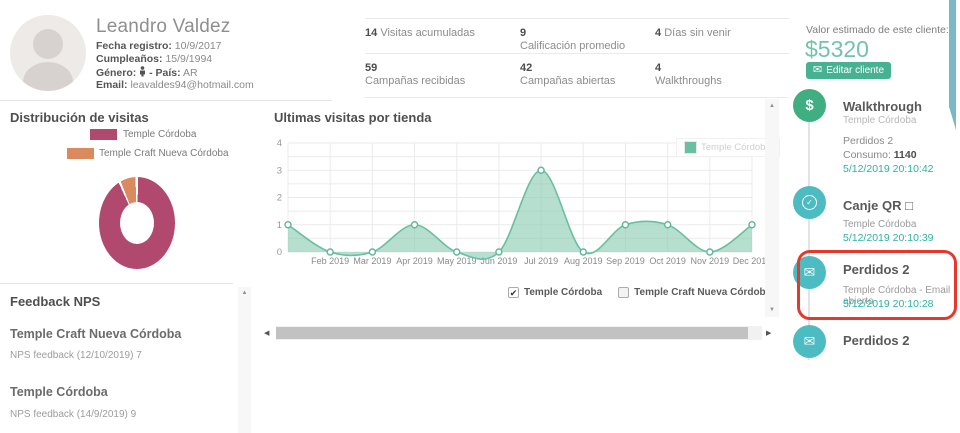  Describe the element at coordinates (772, 208) in the screenshot. I see `middle-vertical-scrollbar: ▲ ▼` at that location.